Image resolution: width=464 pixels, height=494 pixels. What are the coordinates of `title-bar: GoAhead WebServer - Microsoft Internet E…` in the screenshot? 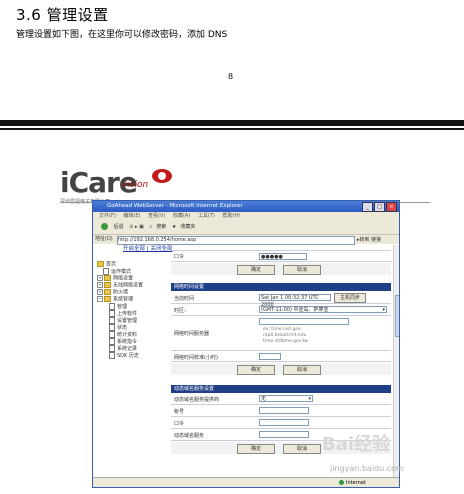 It's located at (246, 206).